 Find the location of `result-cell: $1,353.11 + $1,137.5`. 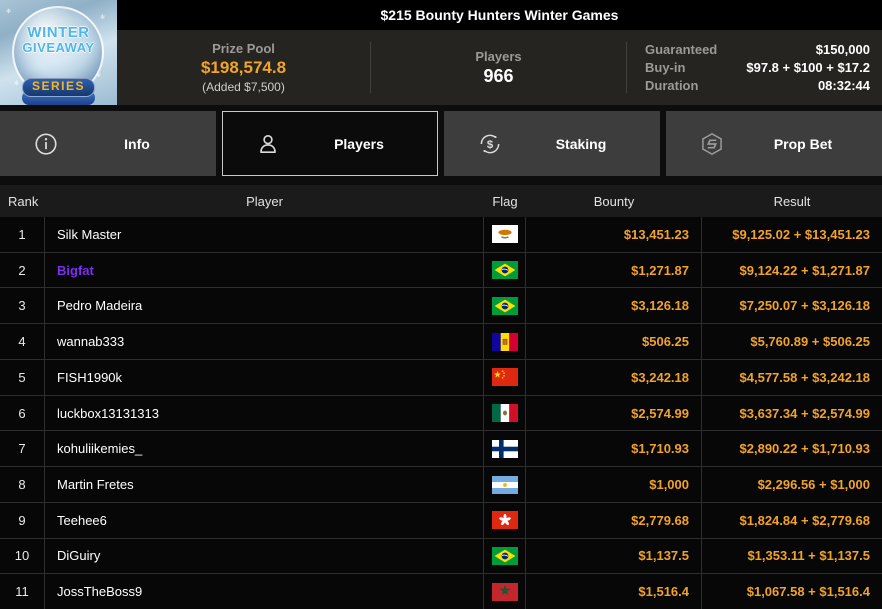

result-cell: $1,353.11 + $1,137.5 is located at coordinates (792, 556).